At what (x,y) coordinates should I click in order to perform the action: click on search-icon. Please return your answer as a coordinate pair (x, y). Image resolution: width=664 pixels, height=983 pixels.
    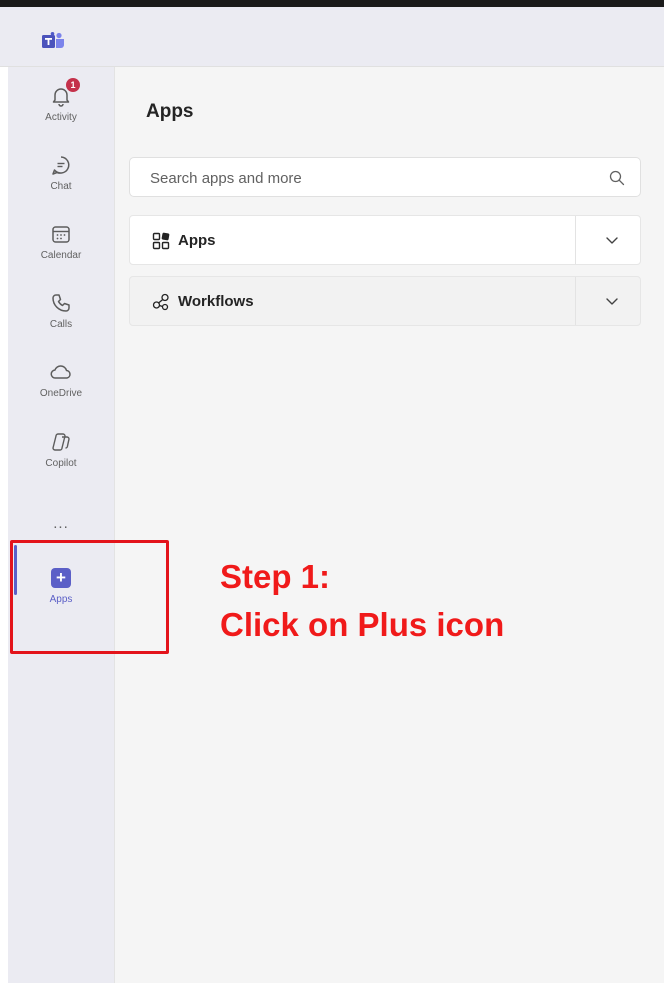
    Looking at the image, I should click on (617, 178).